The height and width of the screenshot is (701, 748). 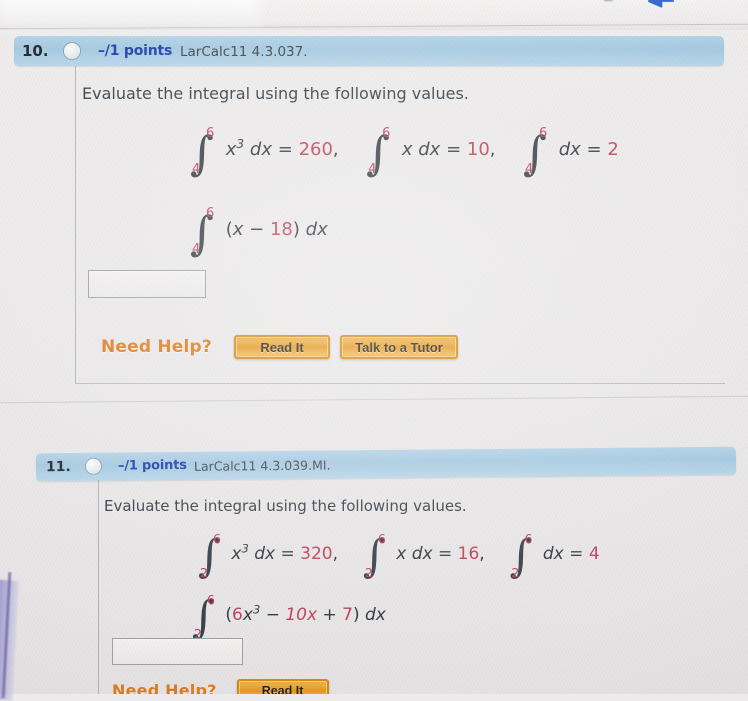 I want to click on target-10-lower: 4, so click(x=196, y=249).